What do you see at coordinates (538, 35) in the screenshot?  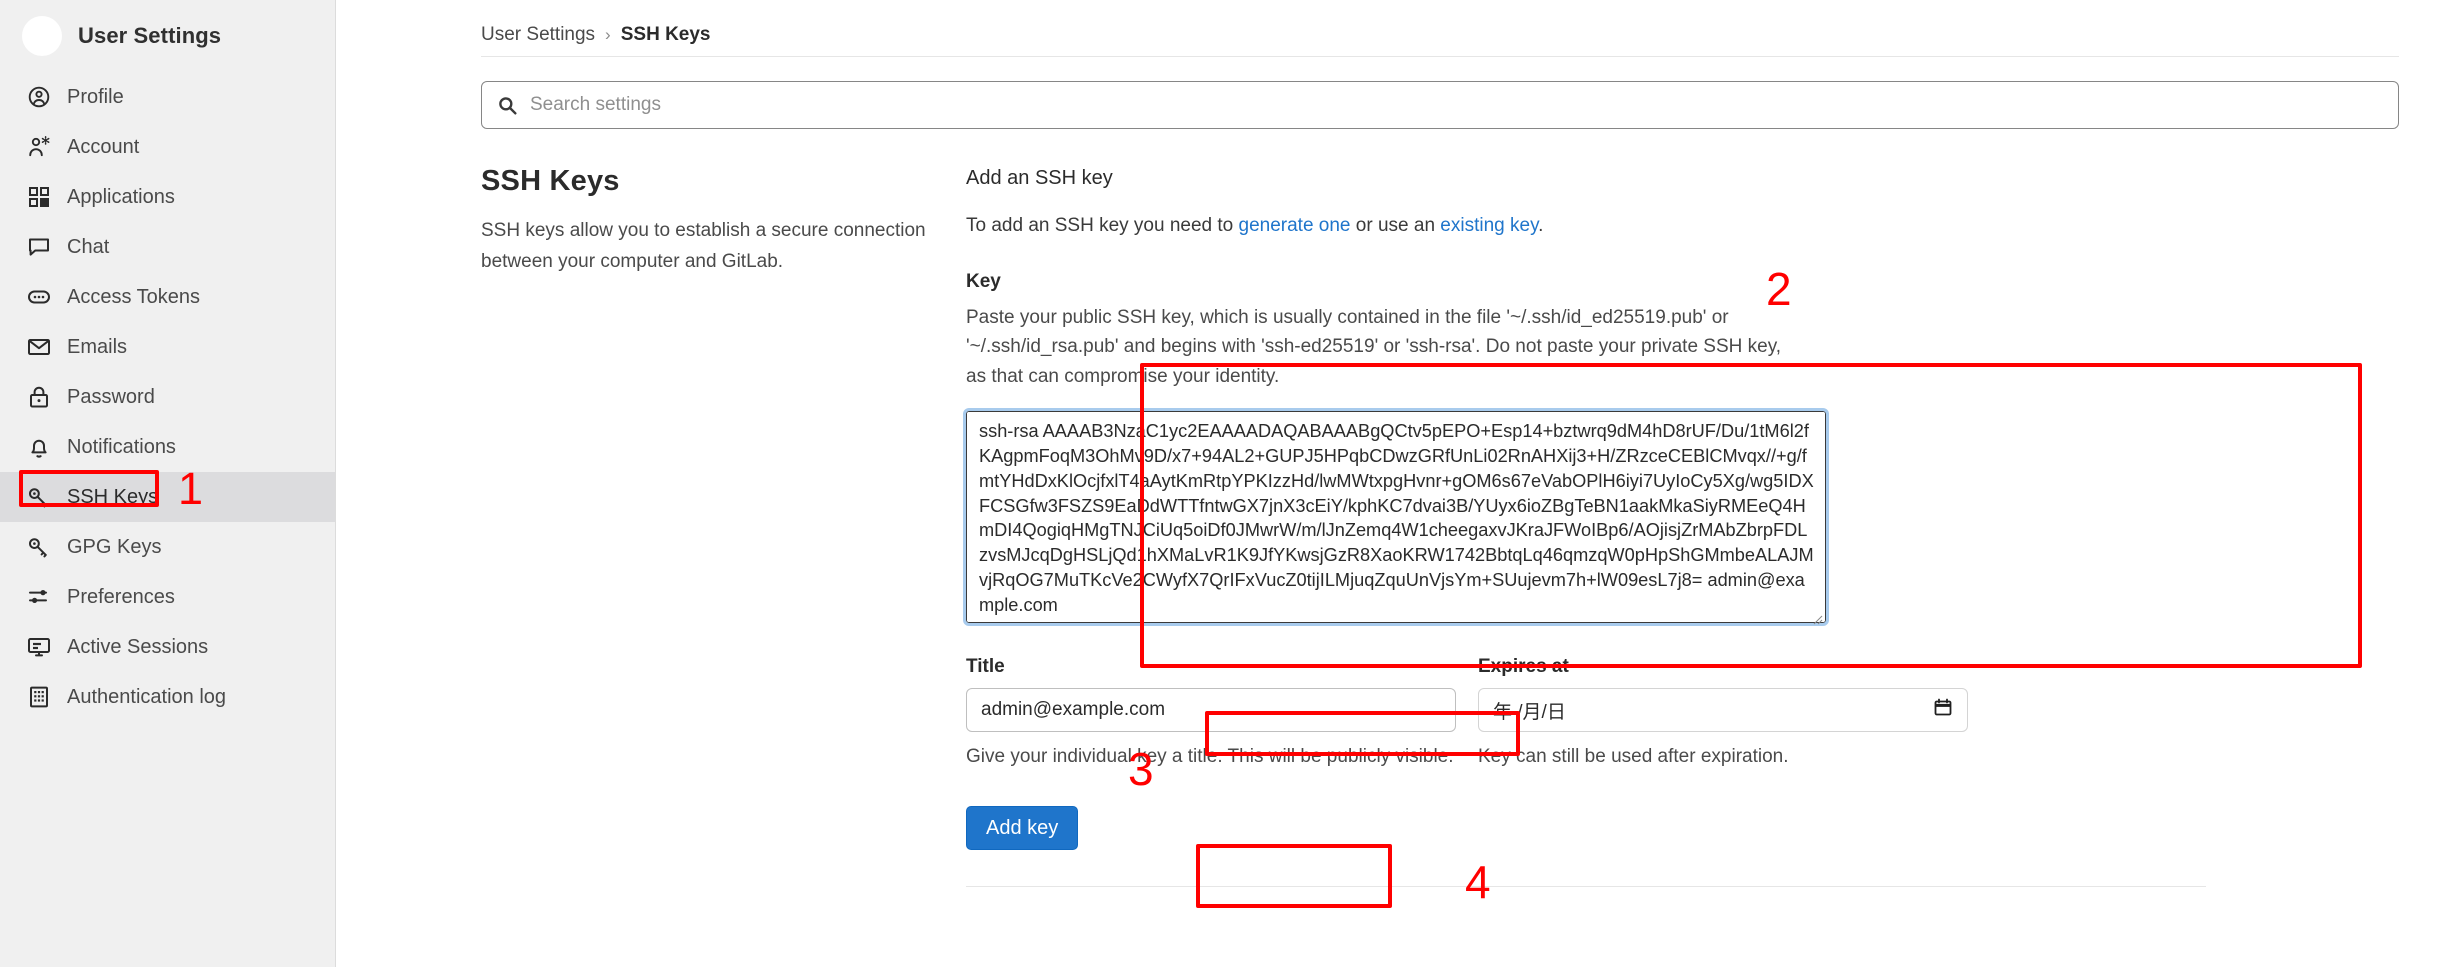 I see `breadcrumb-parent: User Settings` at bounding box center [538, 35].